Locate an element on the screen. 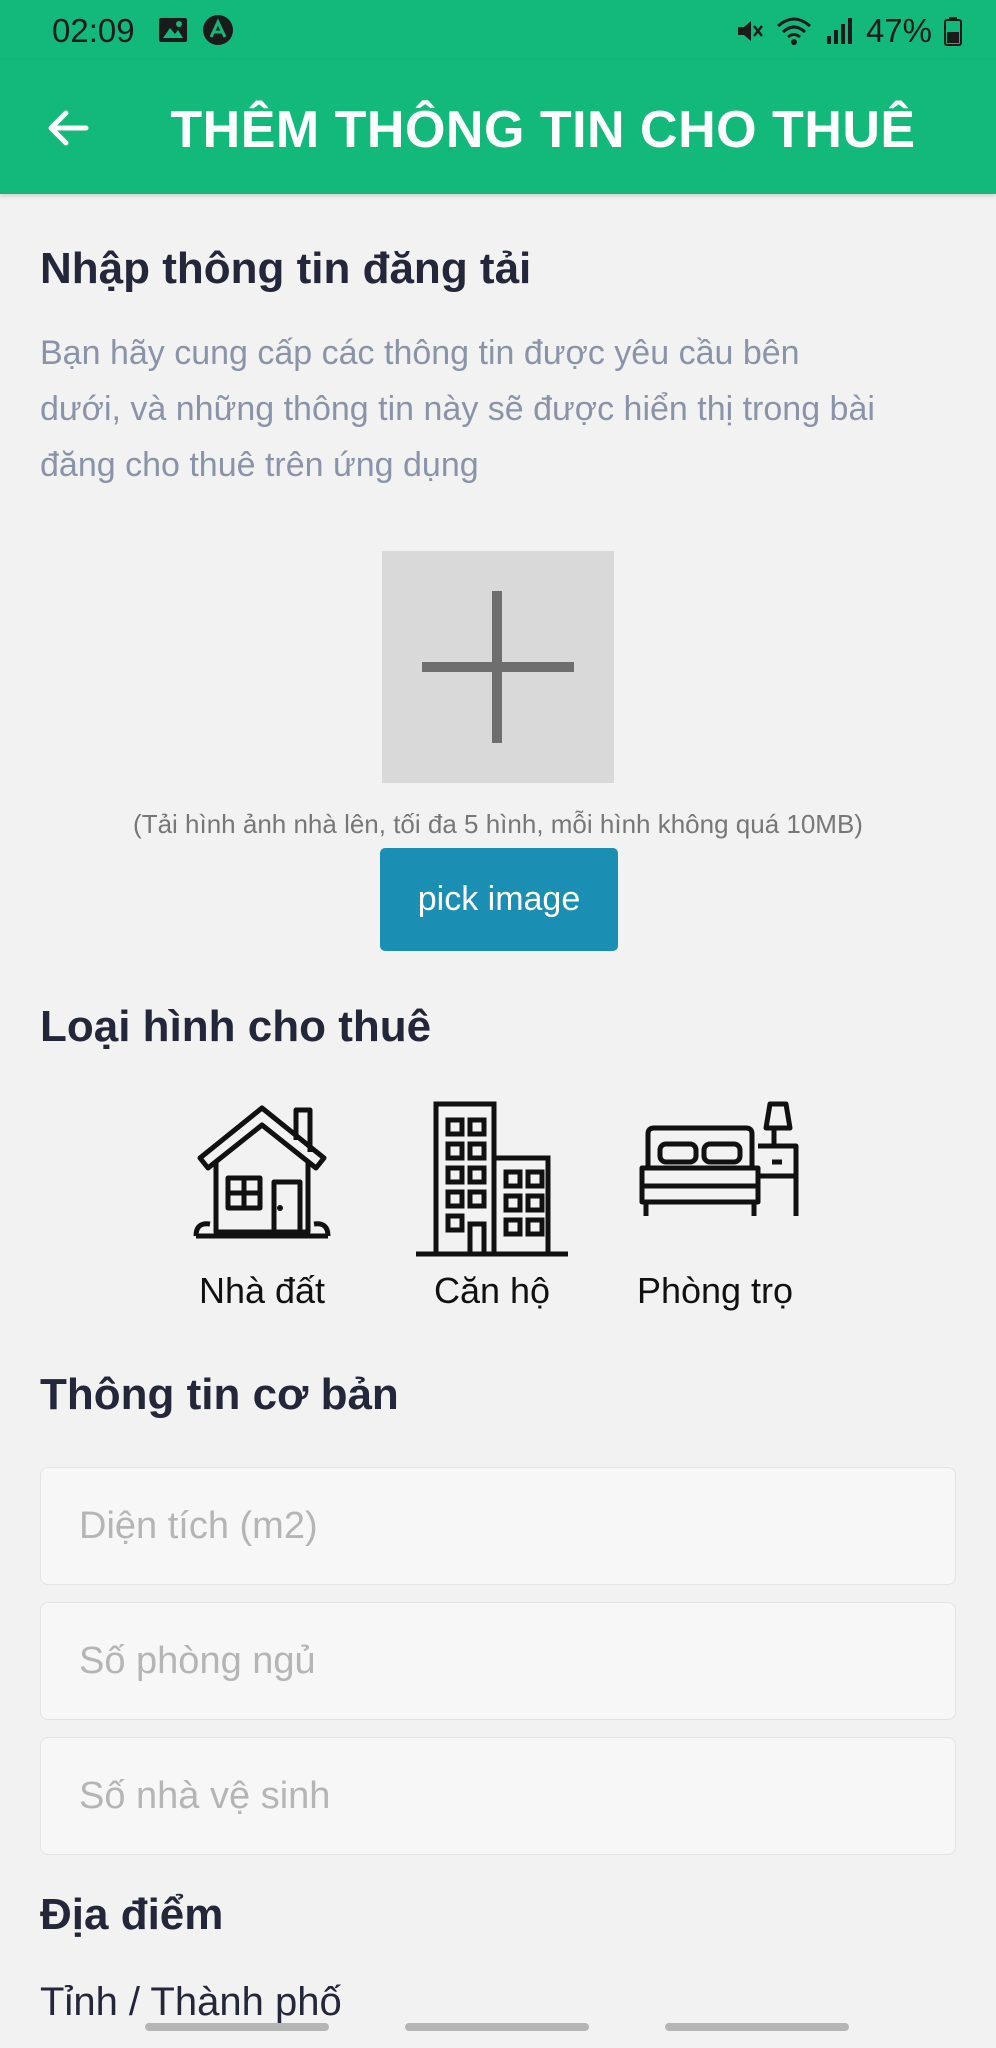  area-input is located at coordinates (498, 1526).